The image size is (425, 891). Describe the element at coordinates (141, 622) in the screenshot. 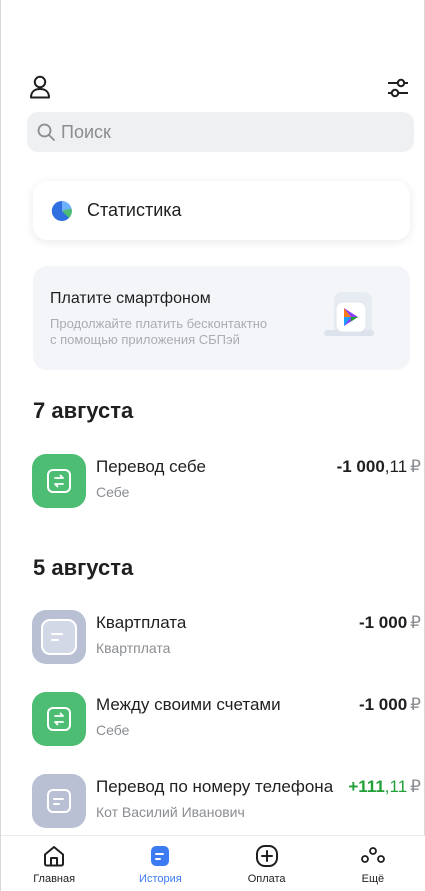

I see `transaction-title: Квартплата` at that location.